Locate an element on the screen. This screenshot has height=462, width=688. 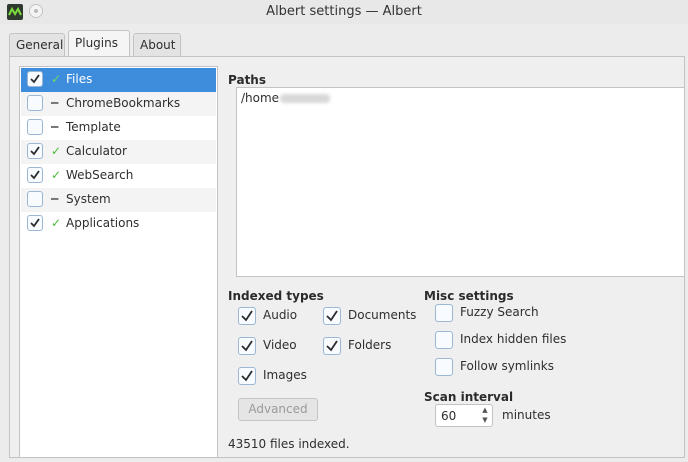
folders-checkbox-box is located at coordinates (332, 346).